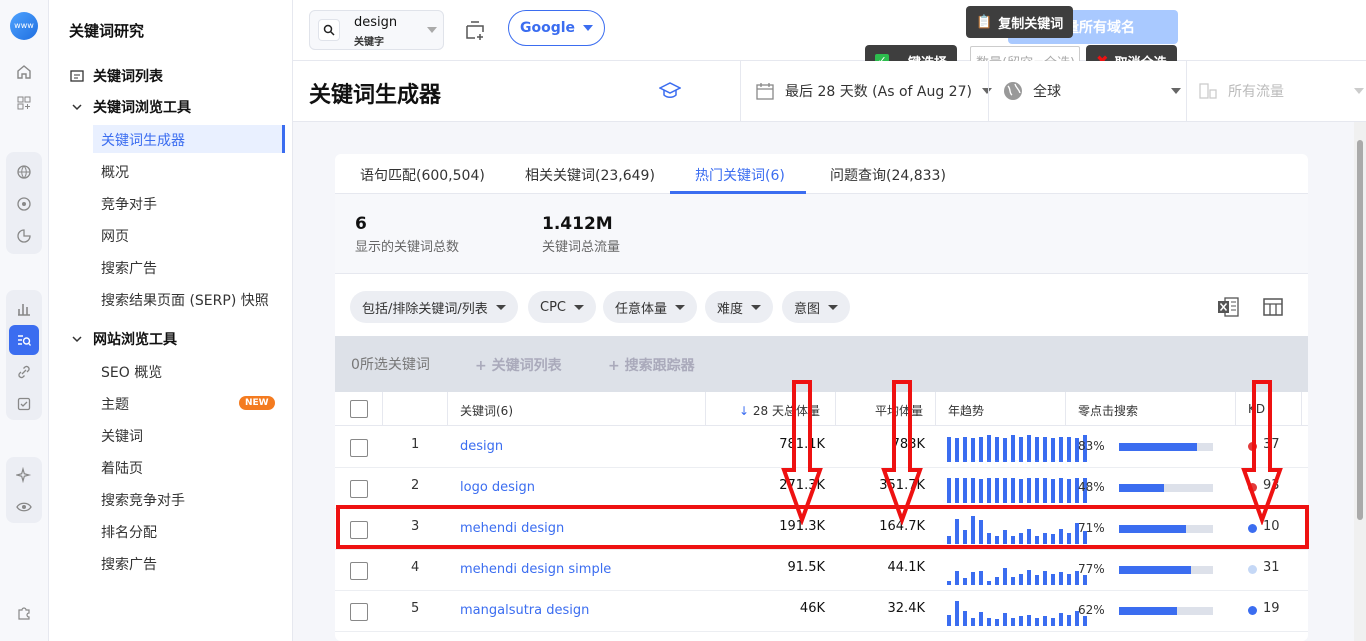 This screenshot has width=1366, height=641. What do you see at coordinates (821, 447) in the screenshot?
I see `table-row: 1 design 781.1K 783K 83% 37` at bounding box center [821, 447].